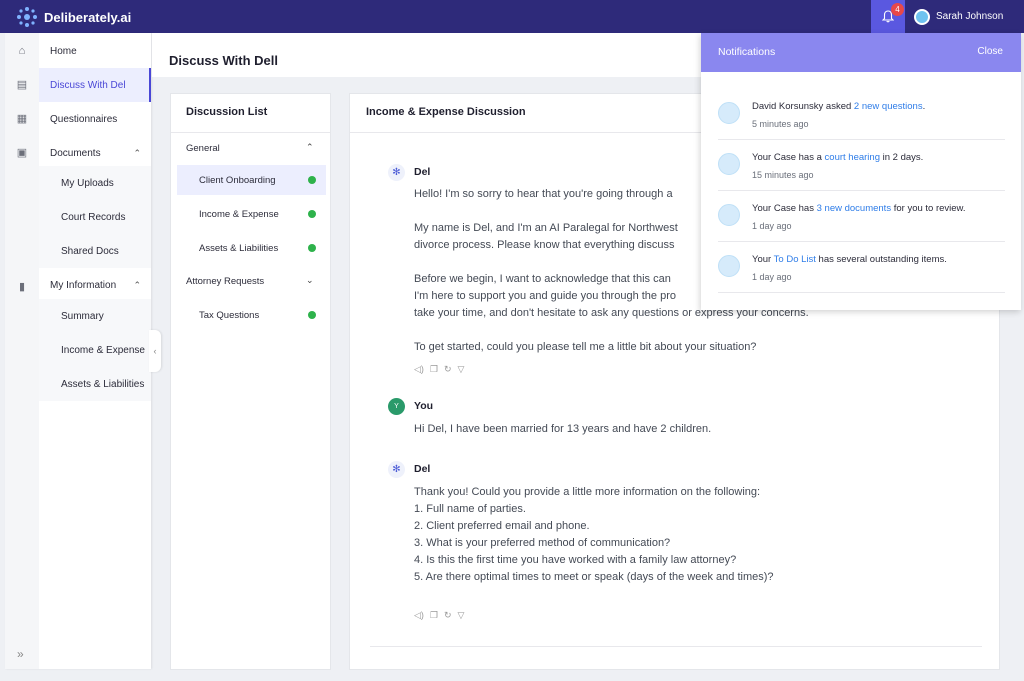  What do you see at coordinates (223, 60) in the screenshot?
I see `page-title: Discuss With Dell` at bounding box center [223, 60].